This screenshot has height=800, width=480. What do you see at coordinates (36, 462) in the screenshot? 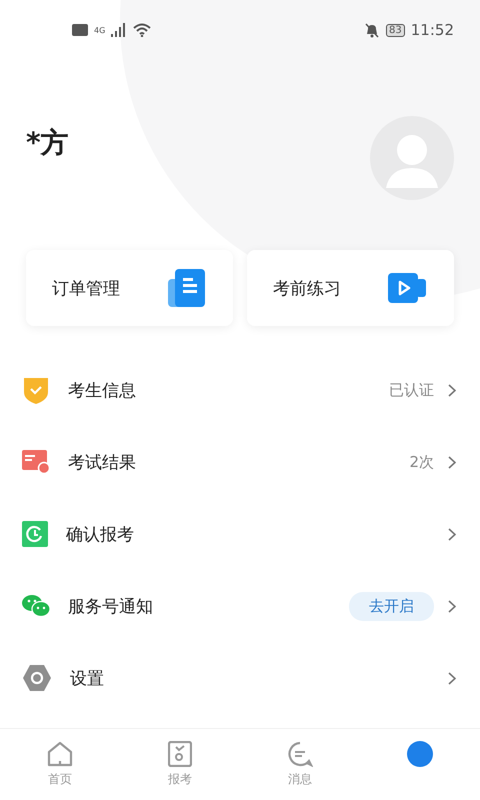
I see `card-icon` at bounding box center [36, 462].